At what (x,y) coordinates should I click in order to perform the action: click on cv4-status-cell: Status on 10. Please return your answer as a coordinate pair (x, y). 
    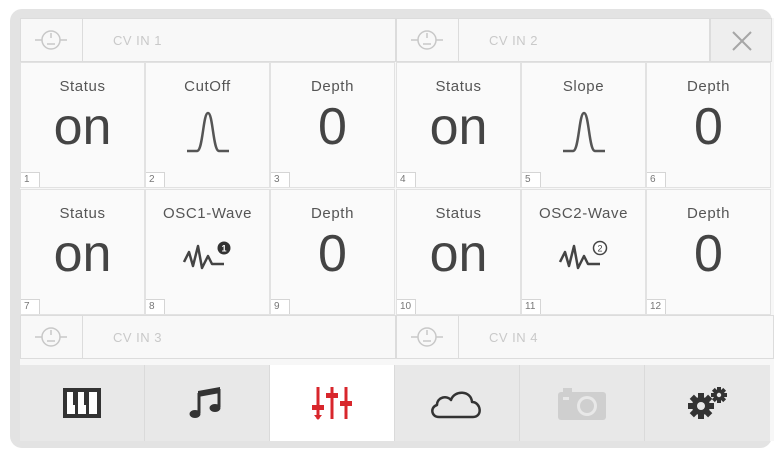
    Looking at the image, I should click on (458, 252).